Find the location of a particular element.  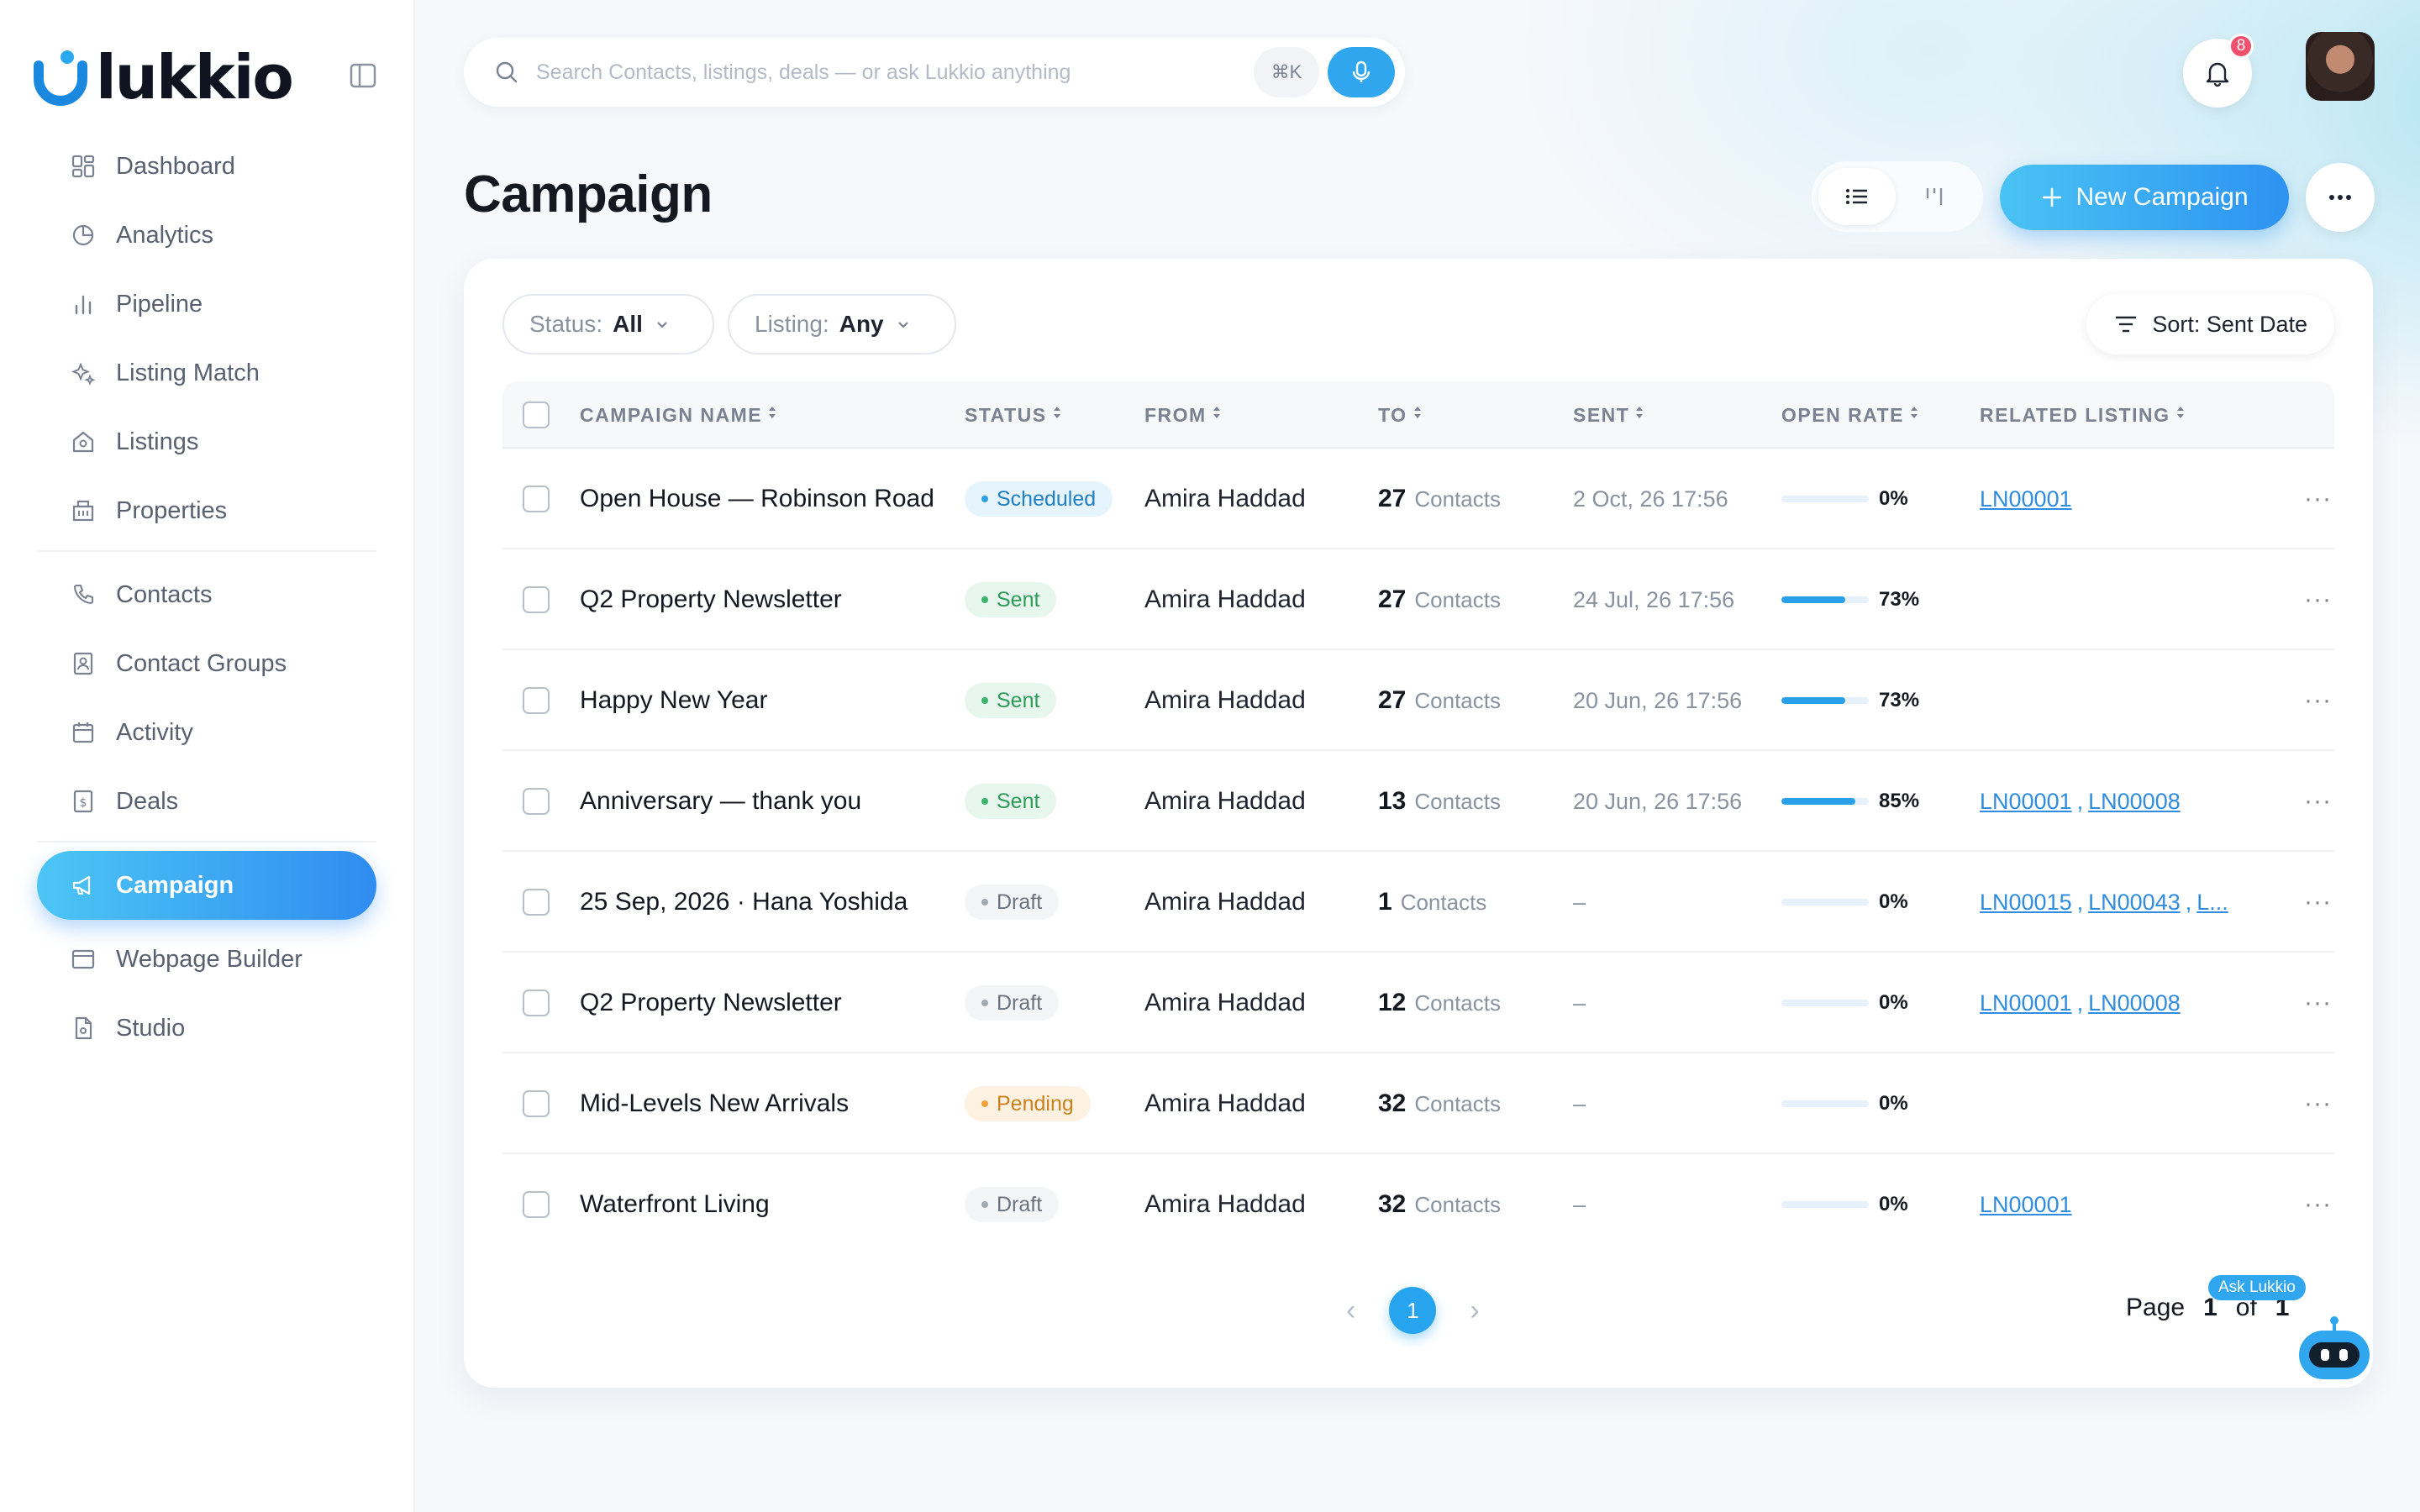

campaign-name: Happy New Year is located at coordinates (673, 700).